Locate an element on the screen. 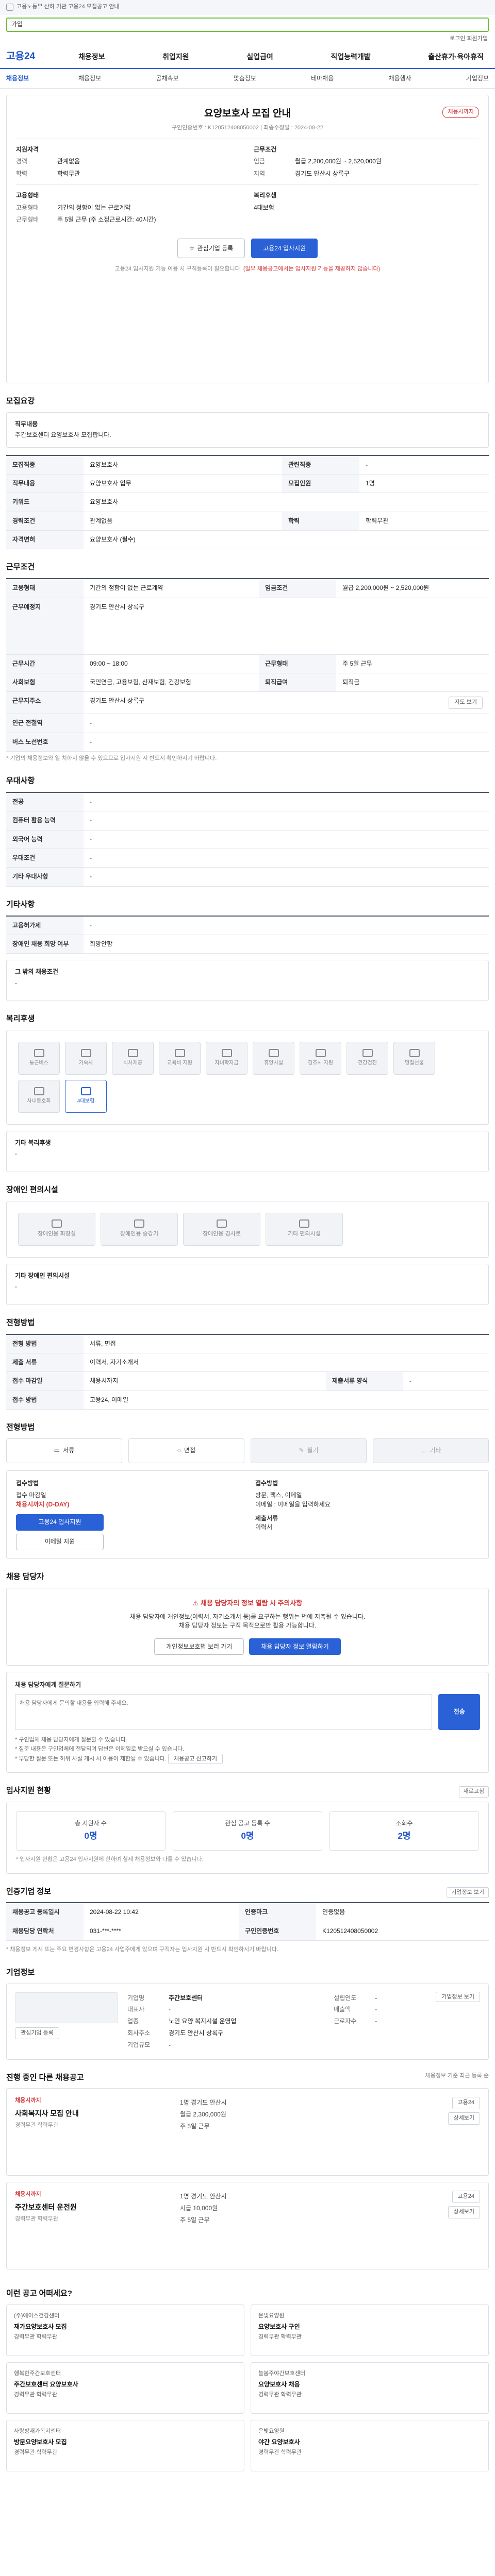 The height and width of the screenshot is (2576, 495). duty-card: 직무내용 주간보호센터 요양보호사 모집합니다. is located at coordinates (247, 430).